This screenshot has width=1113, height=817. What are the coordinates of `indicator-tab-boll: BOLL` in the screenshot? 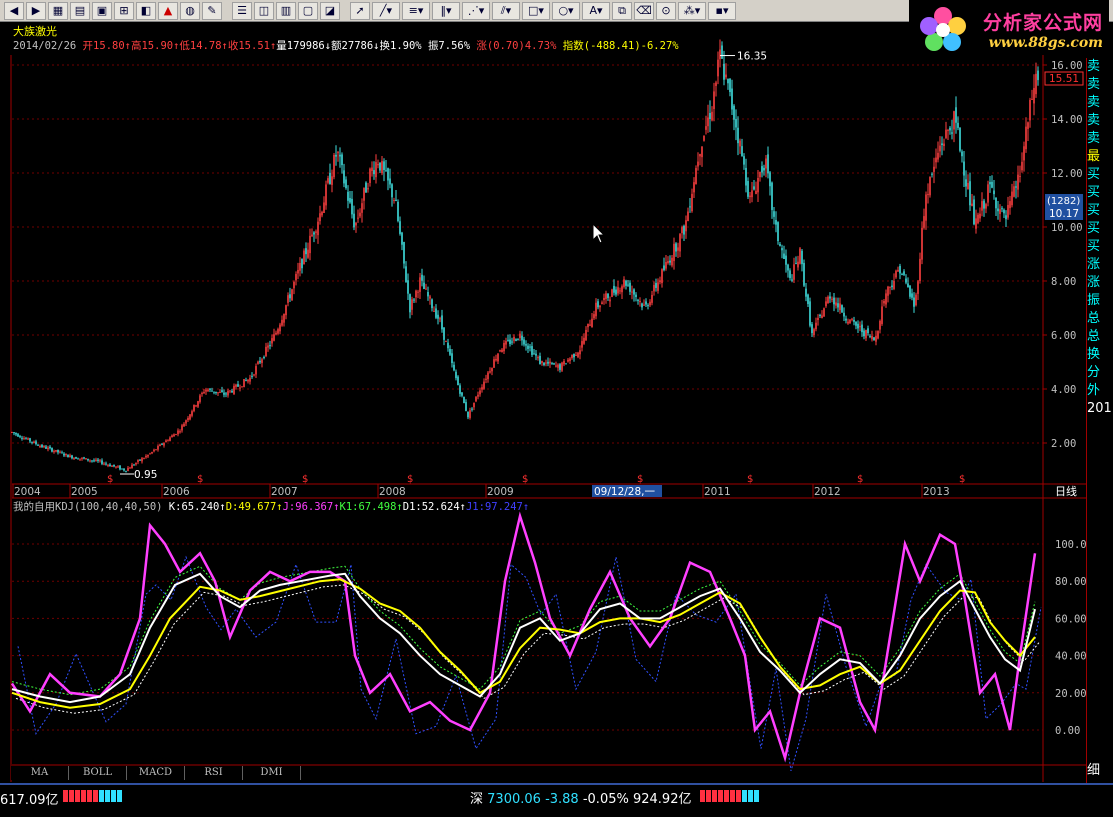 It's located at (98, 773).